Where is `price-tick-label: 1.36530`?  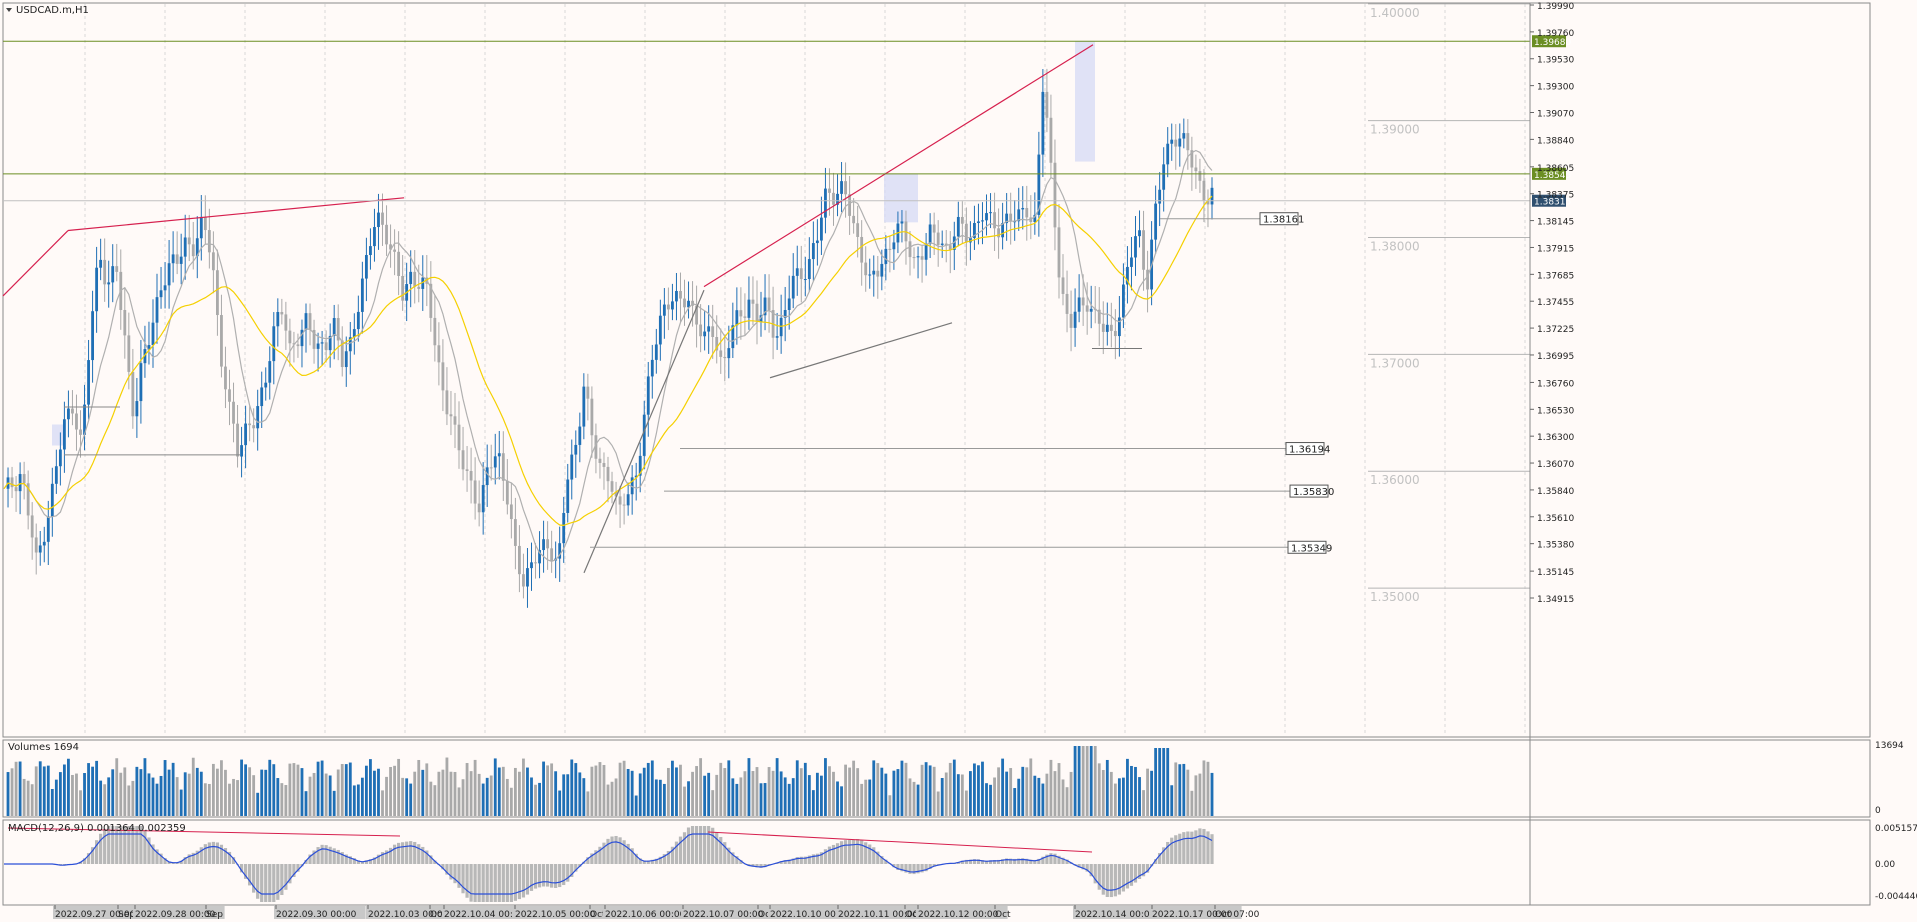
price-tick-label: 1.36530 is located at coordinates (1555, 411).